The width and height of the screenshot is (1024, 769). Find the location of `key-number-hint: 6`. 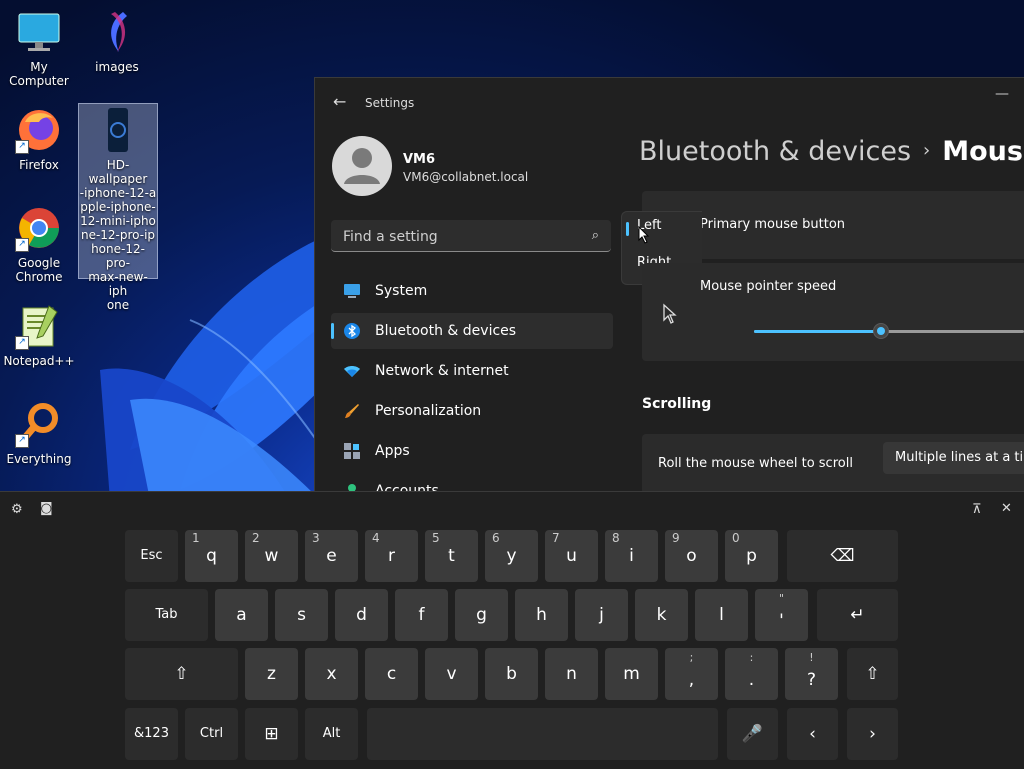

key-number-hint: 6 is located at coordinates (496, 538).